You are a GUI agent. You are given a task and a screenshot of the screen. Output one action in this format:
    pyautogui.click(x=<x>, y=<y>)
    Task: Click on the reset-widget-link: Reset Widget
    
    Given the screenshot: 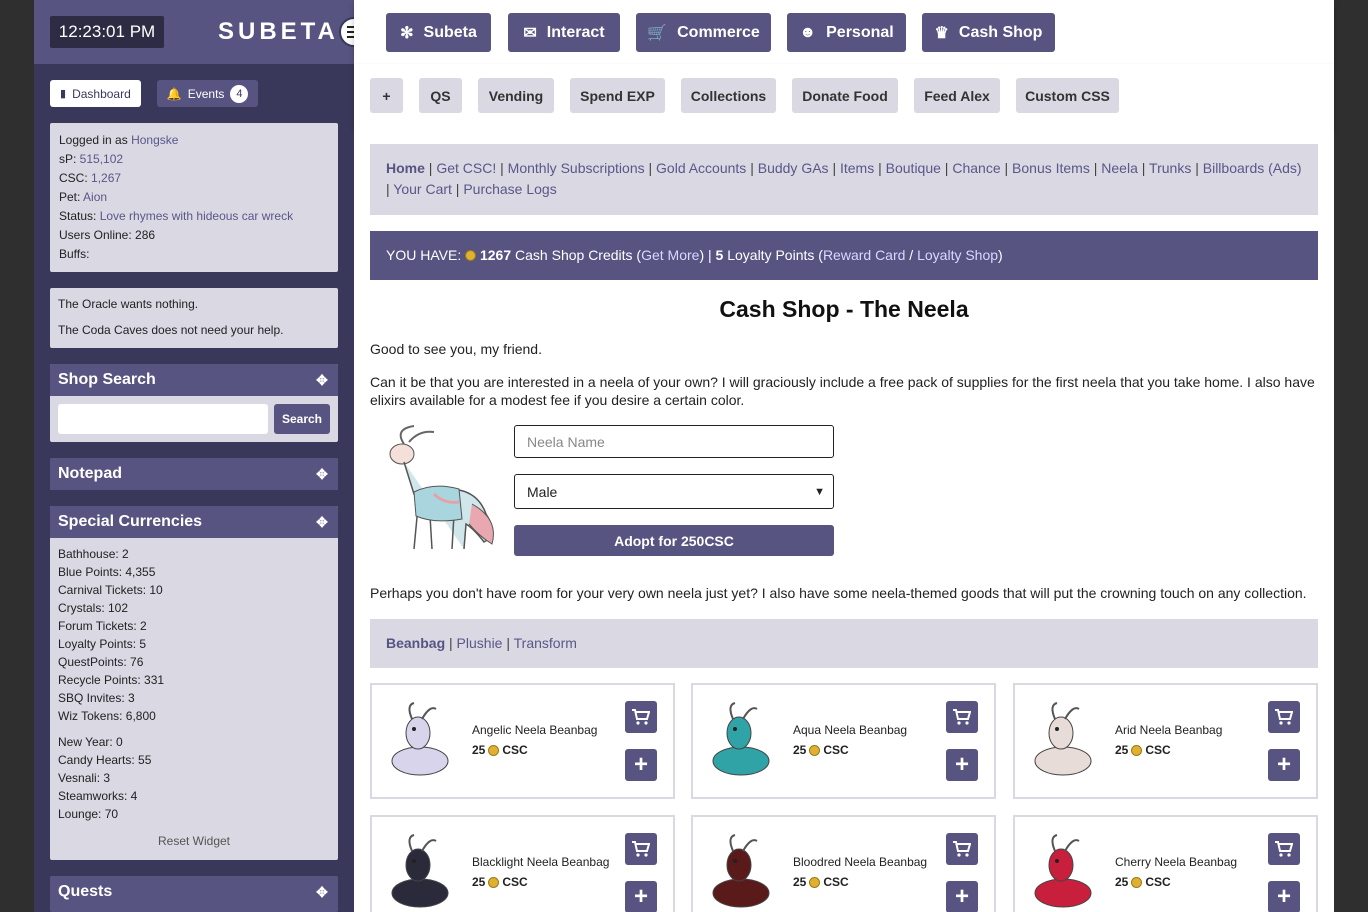 What is the action you would take?
    pyautogui.click(x=194, y=841)
    